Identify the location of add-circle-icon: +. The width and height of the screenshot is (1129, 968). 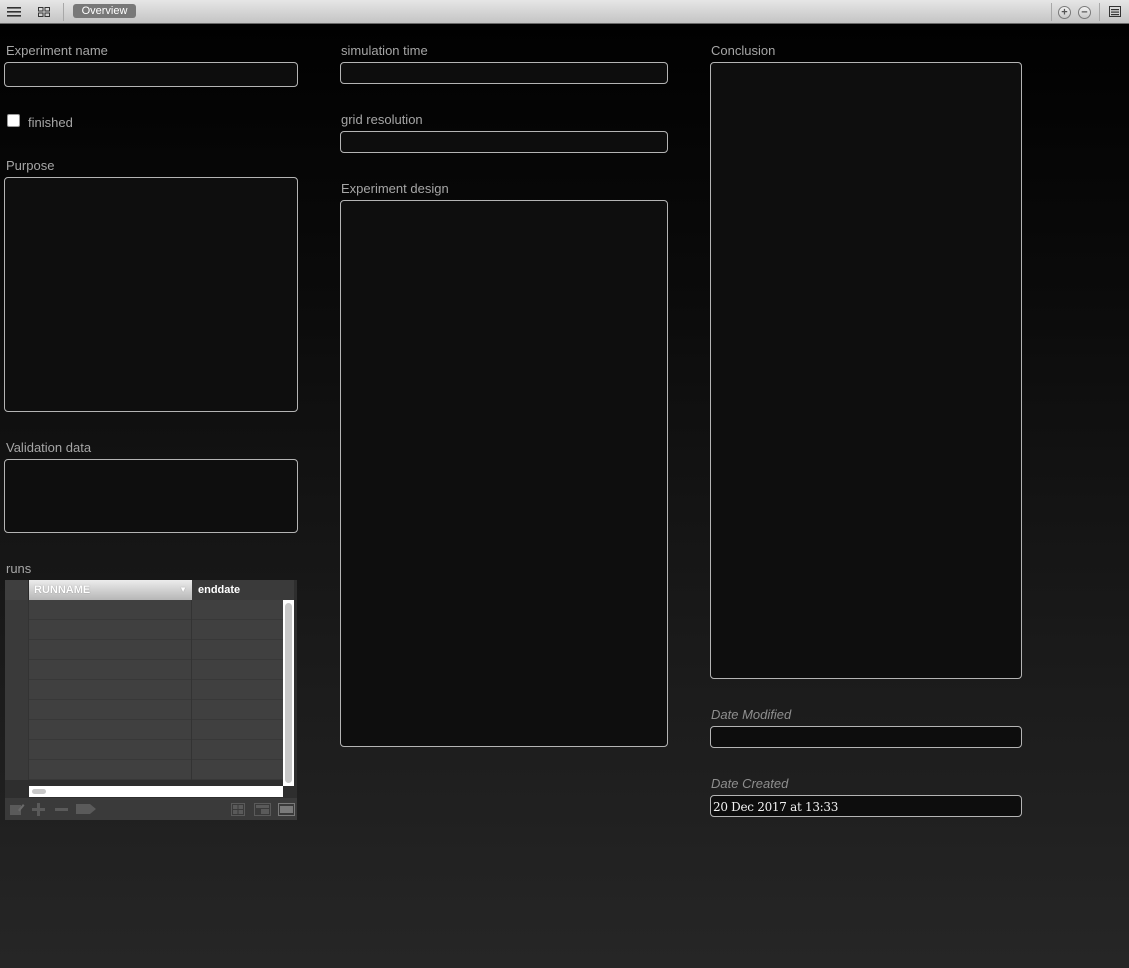
(1064, 12).